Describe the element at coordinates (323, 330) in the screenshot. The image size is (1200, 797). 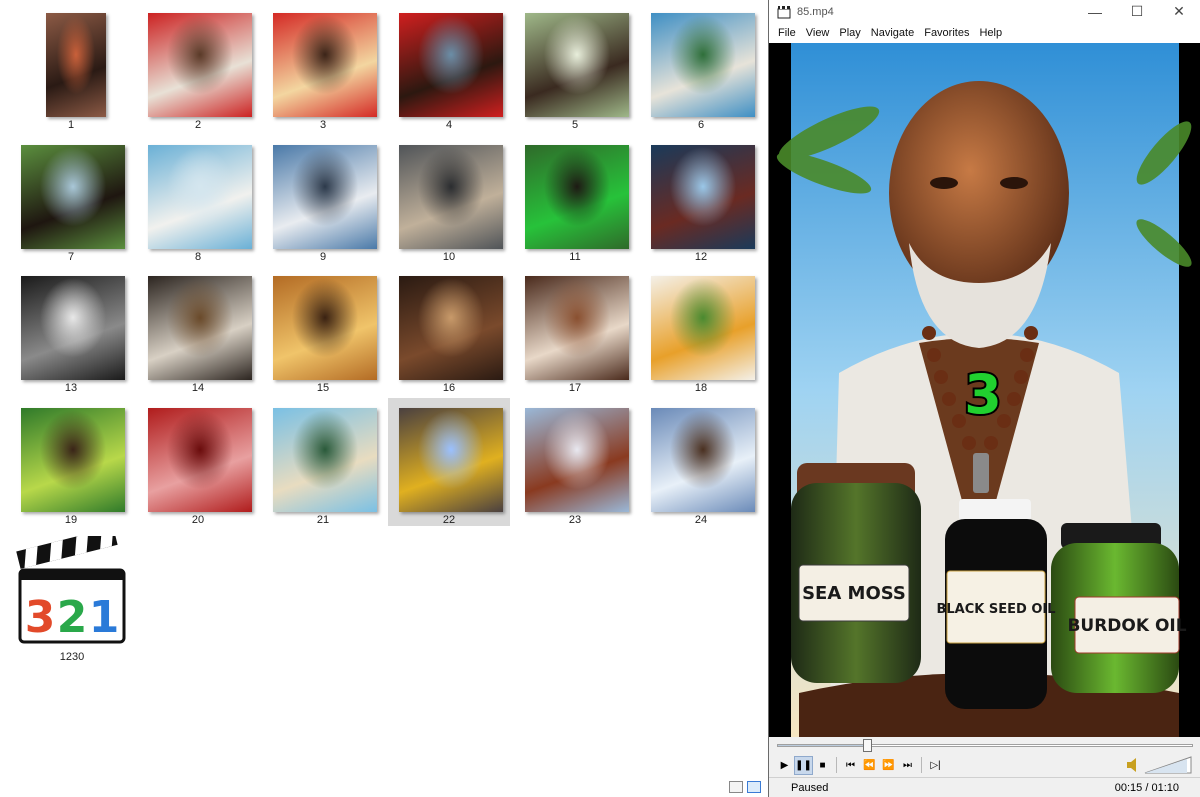
I see `thumbnail-item: 15` at that location.